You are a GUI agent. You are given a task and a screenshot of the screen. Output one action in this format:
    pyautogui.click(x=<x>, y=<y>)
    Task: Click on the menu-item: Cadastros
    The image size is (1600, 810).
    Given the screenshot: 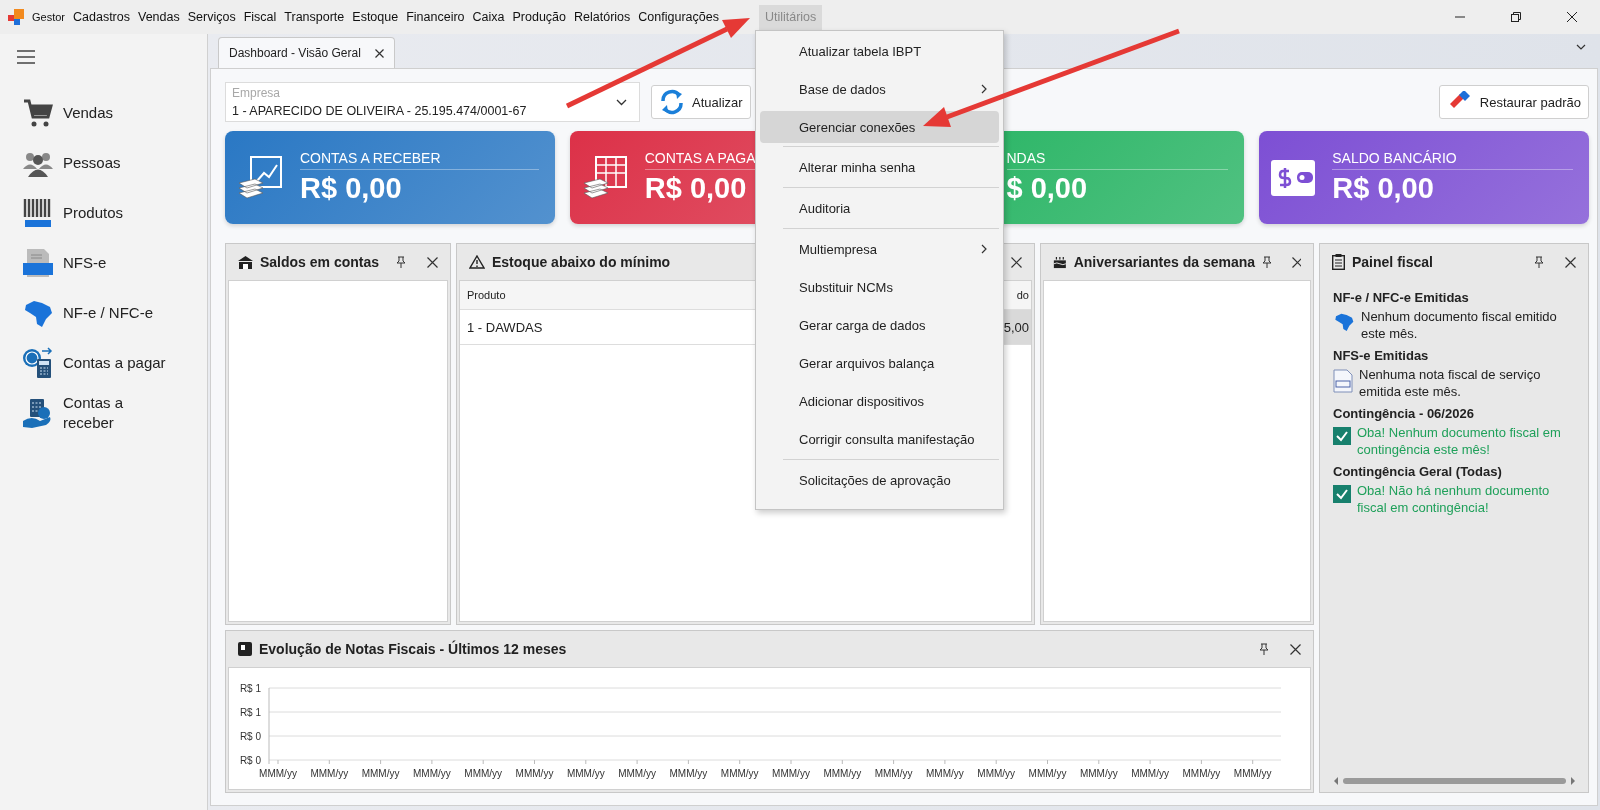 What is the action you would take?
    pyautogui.click(x=101, y=17)
    